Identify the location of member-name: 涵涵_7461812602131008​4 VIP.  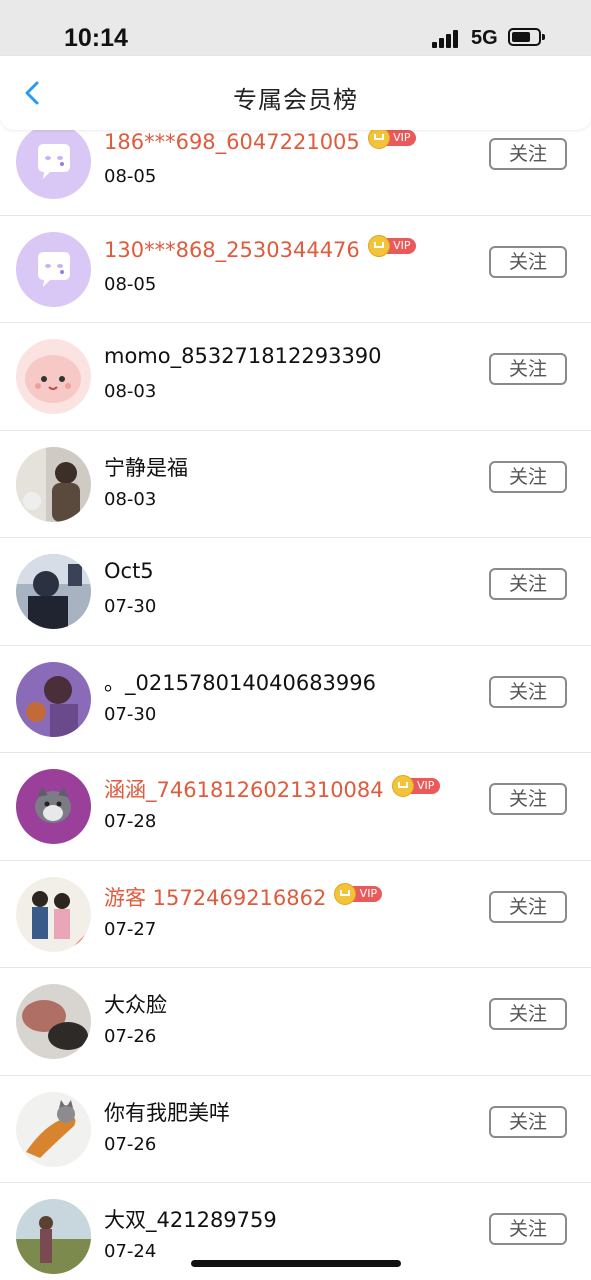
(273, 789).